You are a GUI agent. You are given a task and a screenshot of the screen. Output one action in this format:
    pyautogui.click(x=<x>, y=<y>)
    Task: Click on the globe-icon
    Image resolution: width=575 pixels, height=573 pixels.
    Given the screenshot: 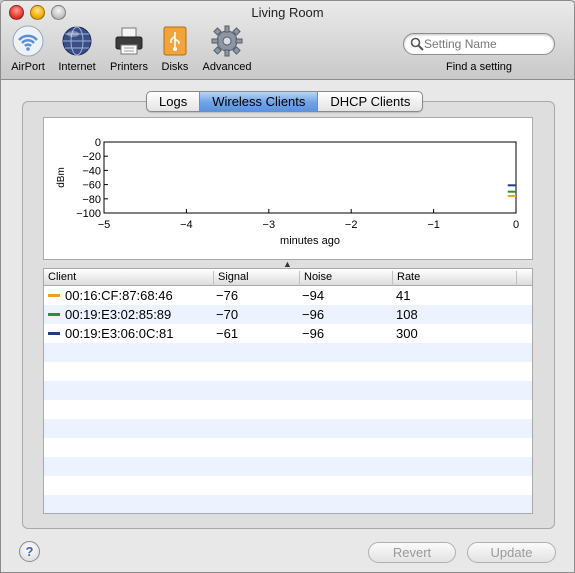 What is the action you would take?
    pyautogui.click(x=77, y=41)
    